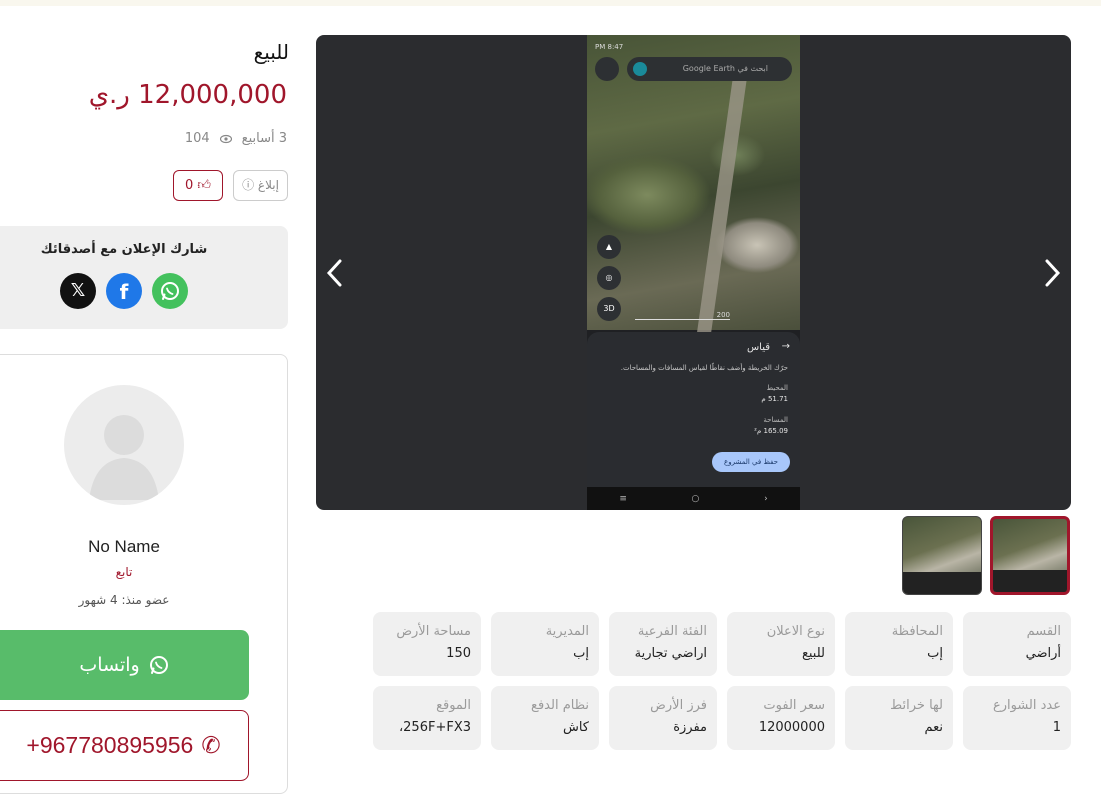  What do you see at coordinates (758, 347) in the screenshot?
I see `measure-title: قياس` at bounding box center [758, 347].